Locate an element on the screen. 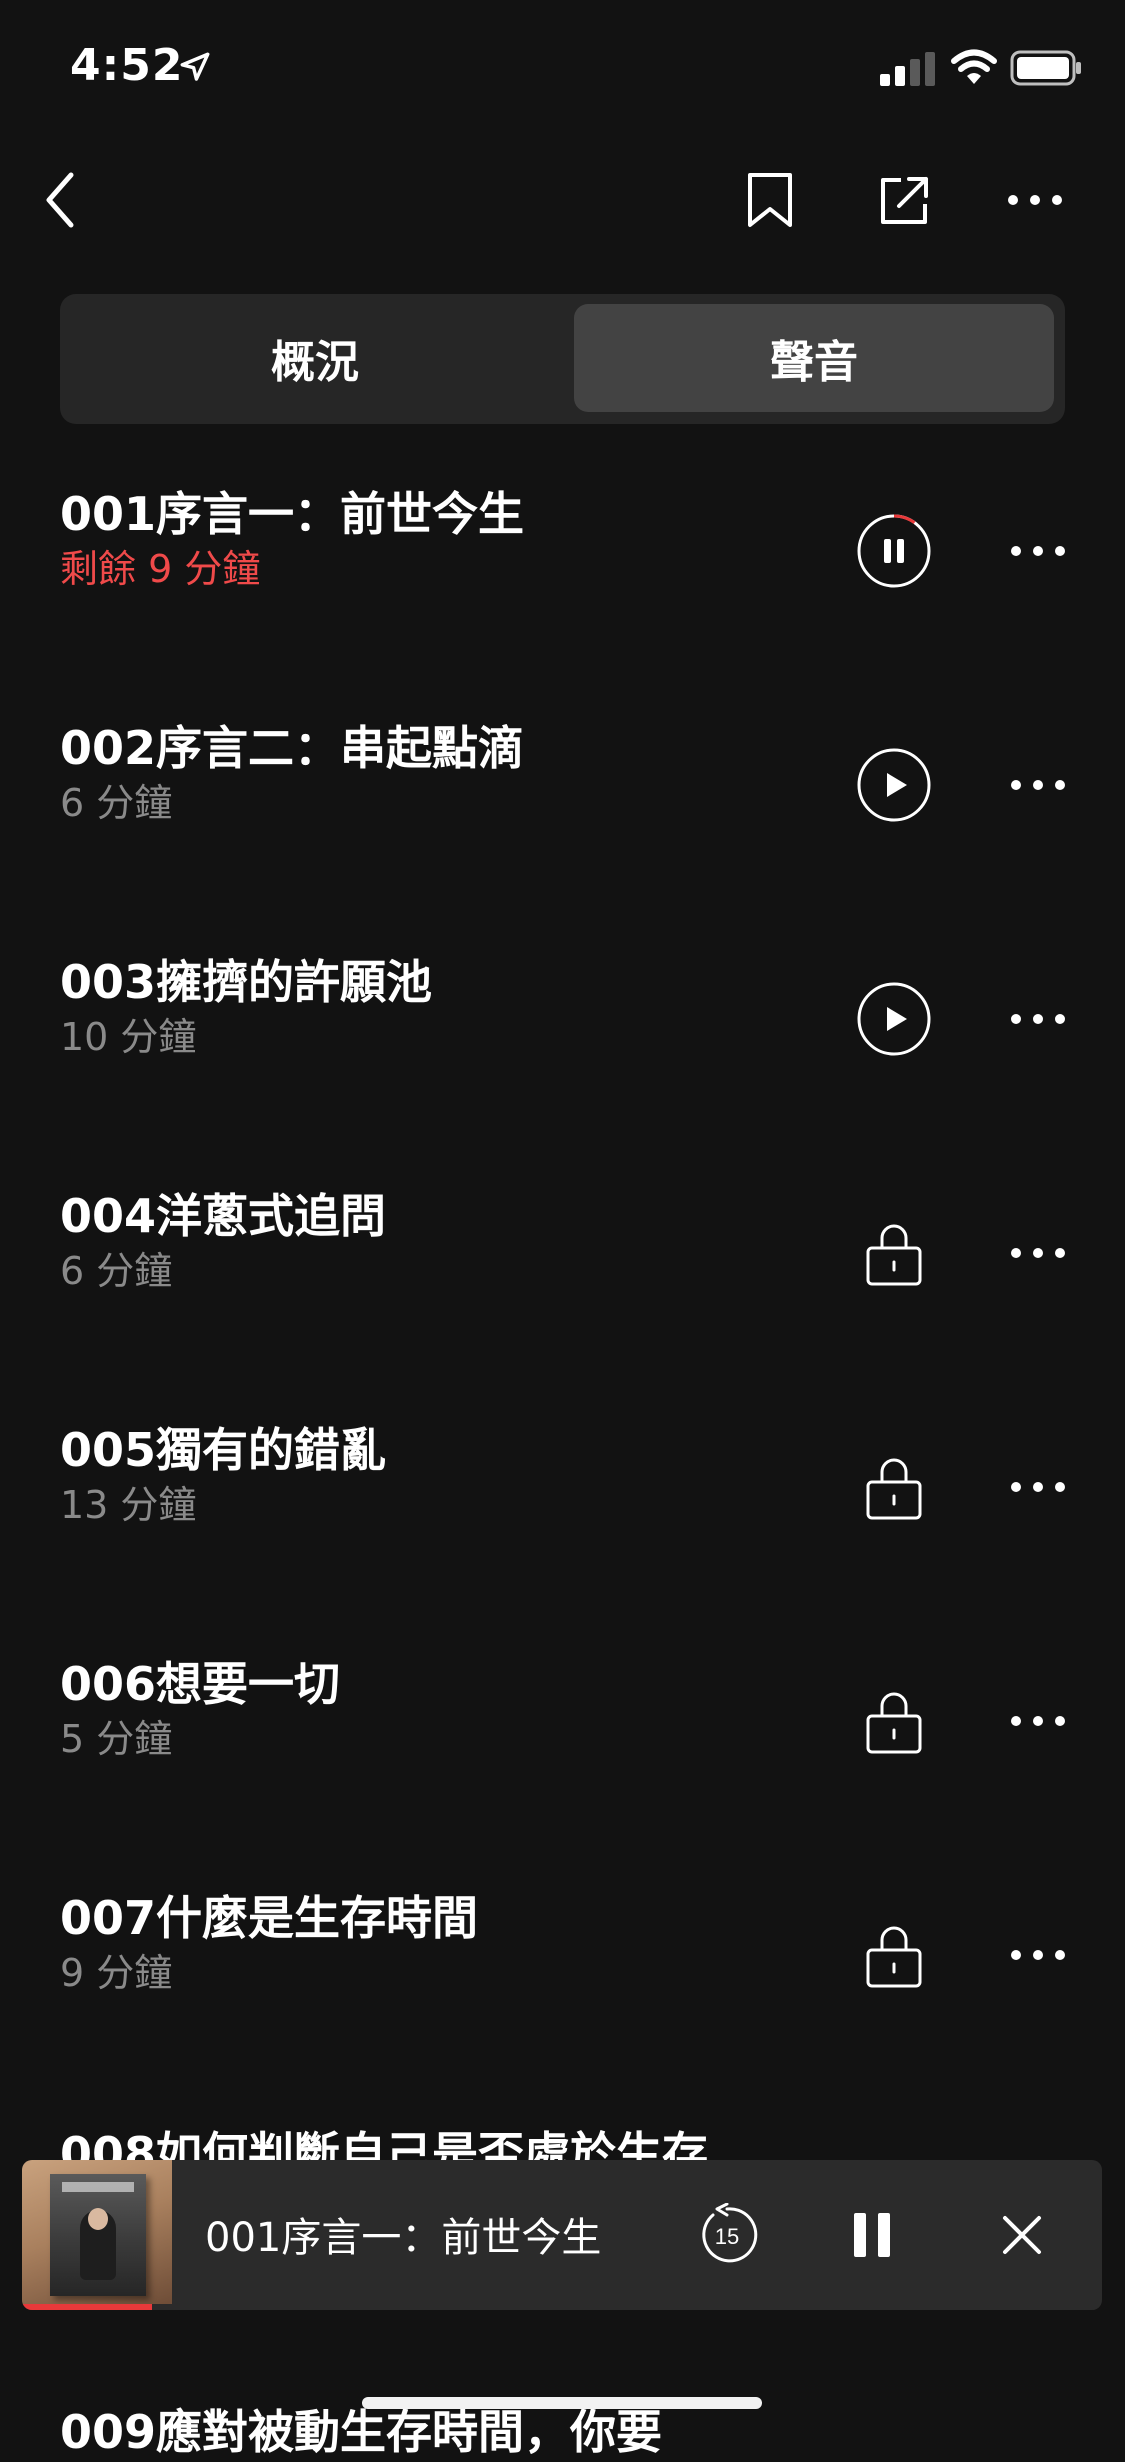  bookmark-button is located at coordinates (770, 200).